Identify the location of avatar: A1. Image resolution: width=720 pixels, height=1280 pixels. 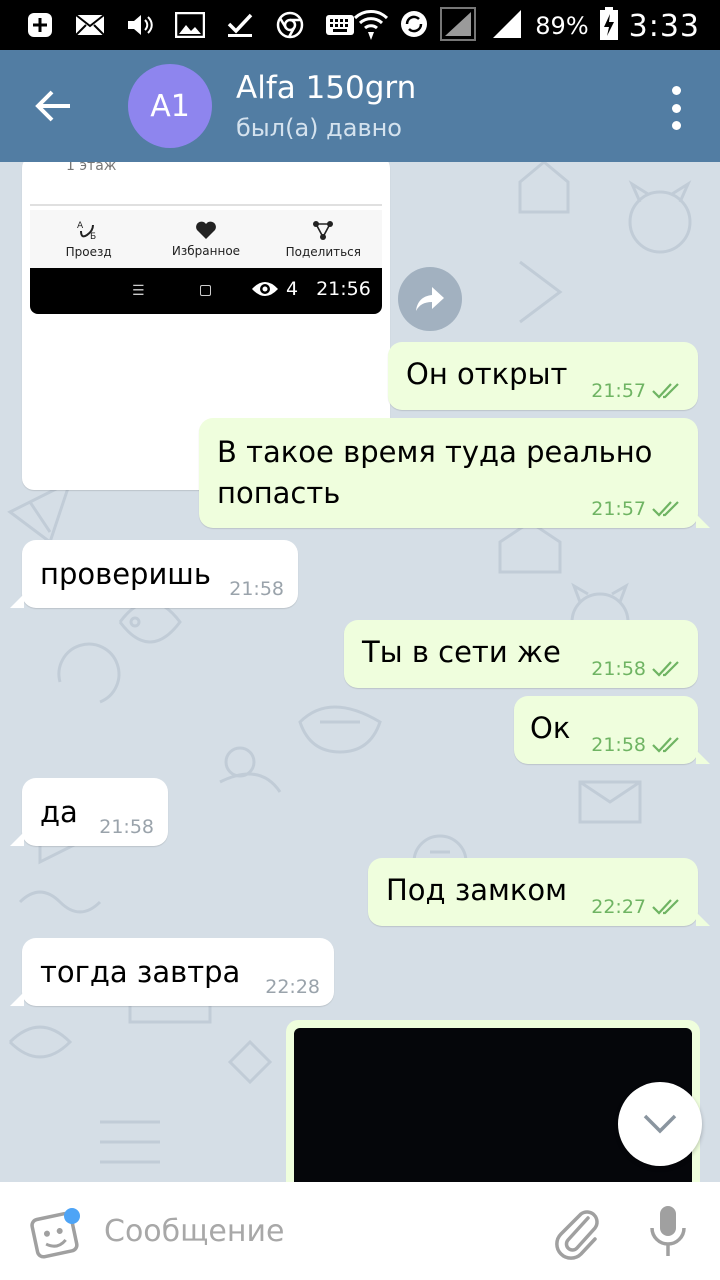
(170, 106).